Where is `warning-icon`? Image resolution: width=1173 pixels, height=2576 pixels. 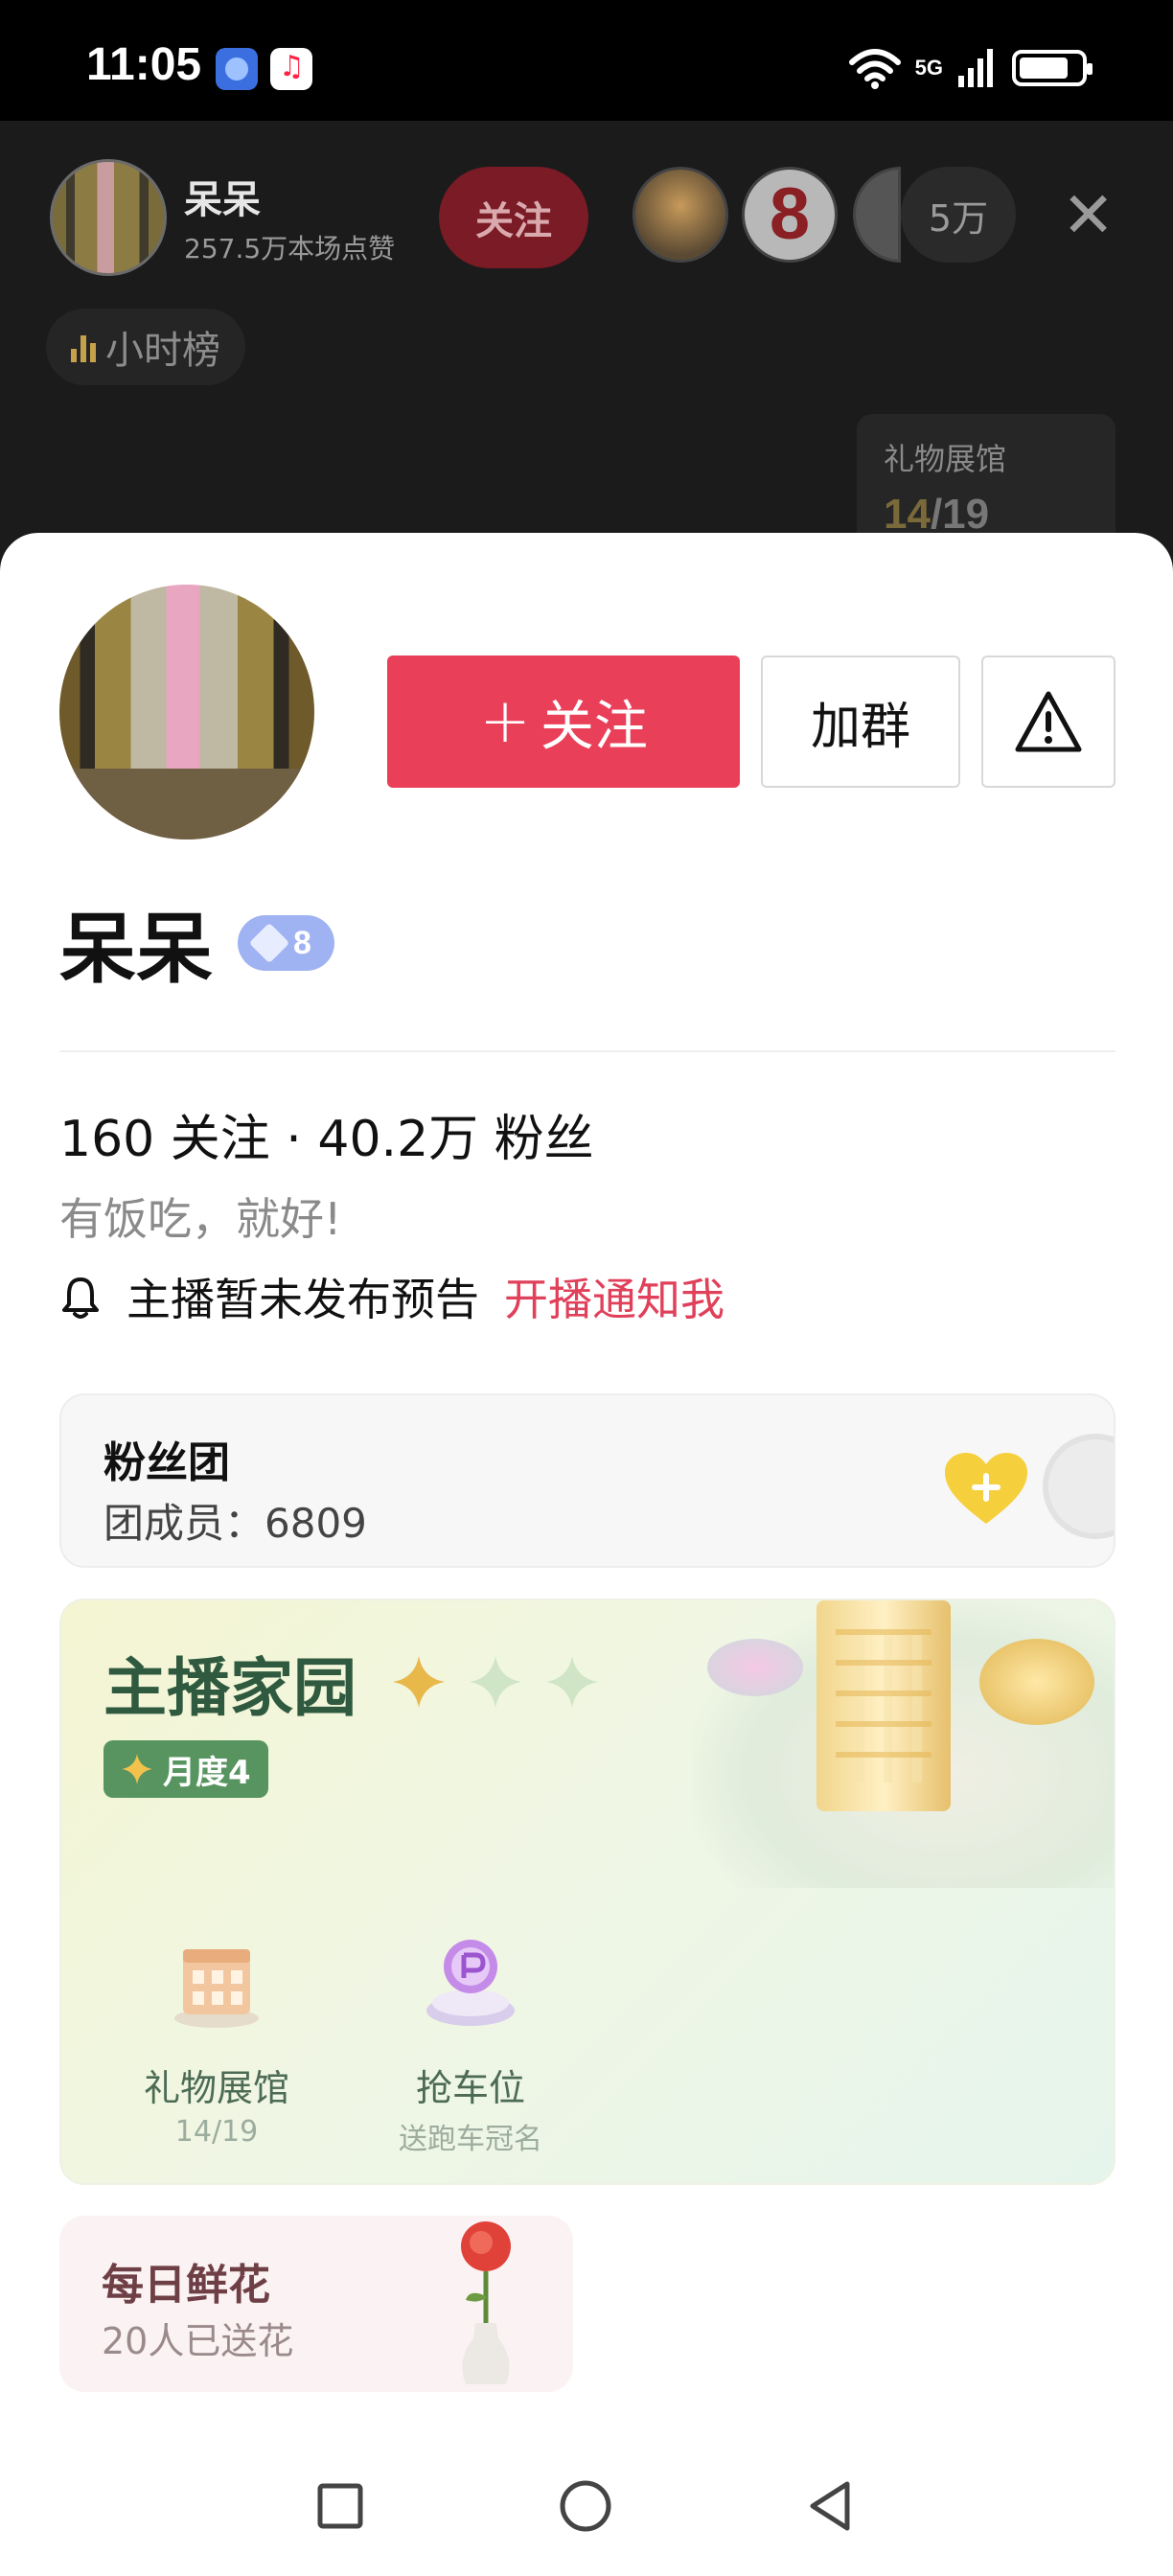 warning-icon is located at coordinates (1048, 721).